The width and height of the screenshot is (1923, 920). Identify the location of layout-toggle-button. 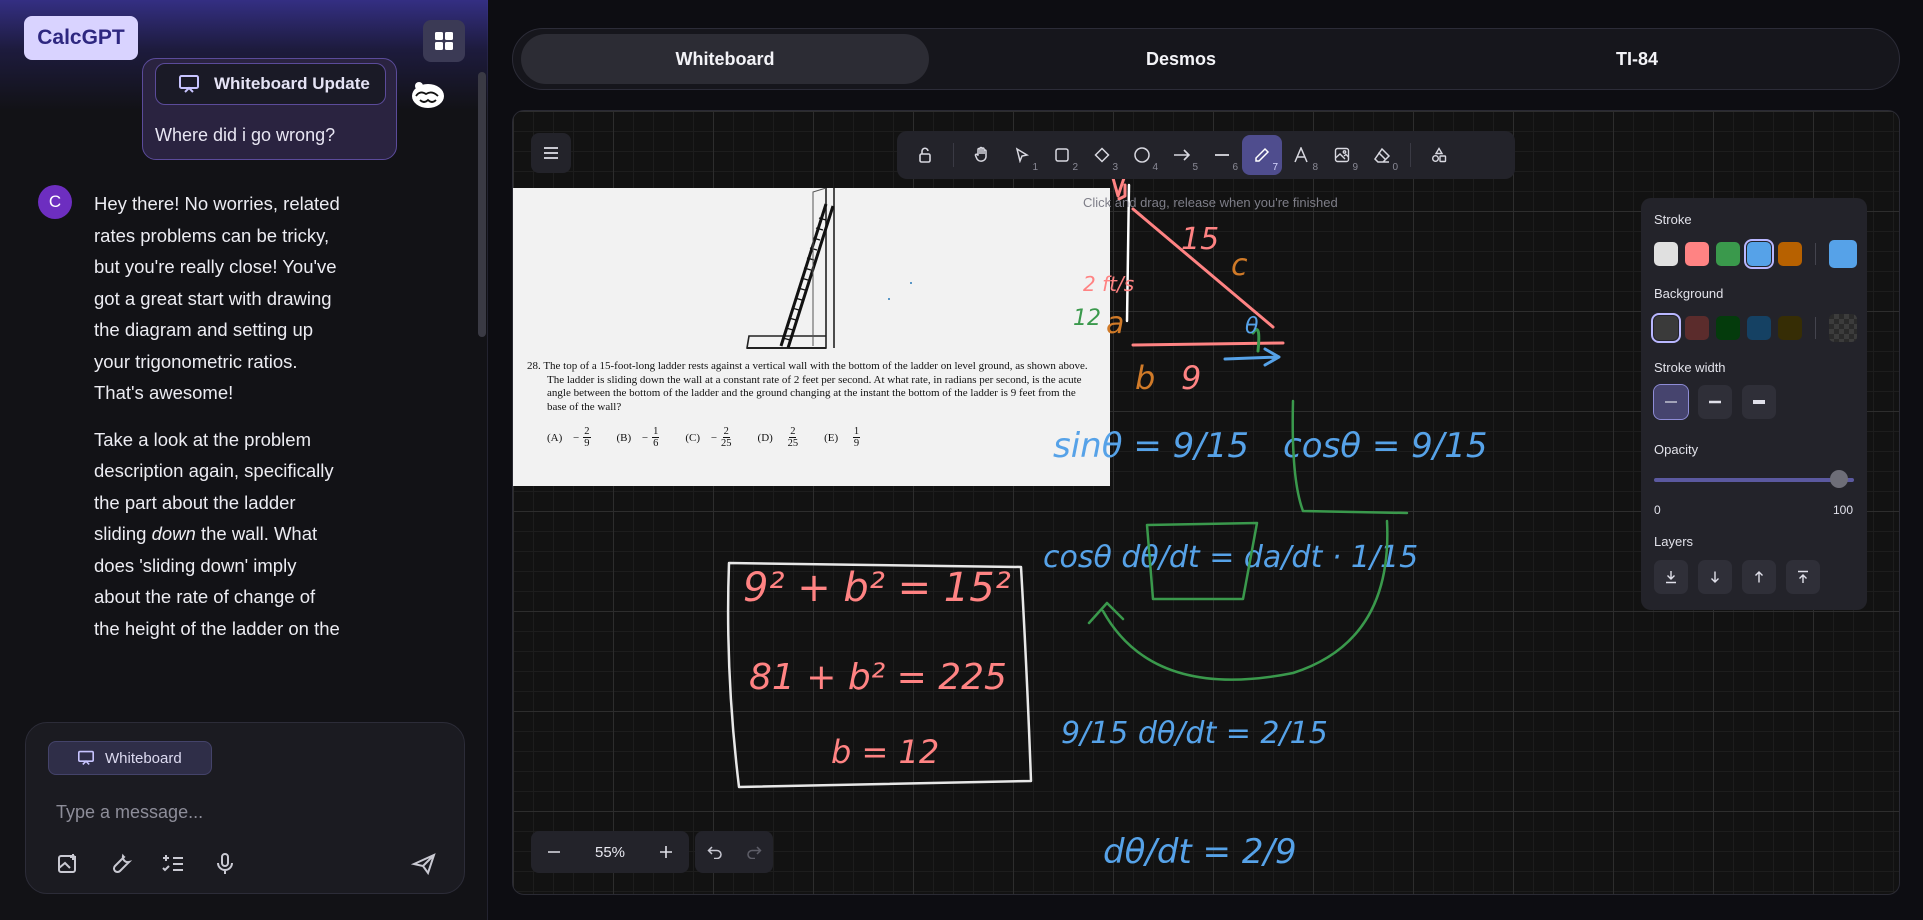
(444, 41).